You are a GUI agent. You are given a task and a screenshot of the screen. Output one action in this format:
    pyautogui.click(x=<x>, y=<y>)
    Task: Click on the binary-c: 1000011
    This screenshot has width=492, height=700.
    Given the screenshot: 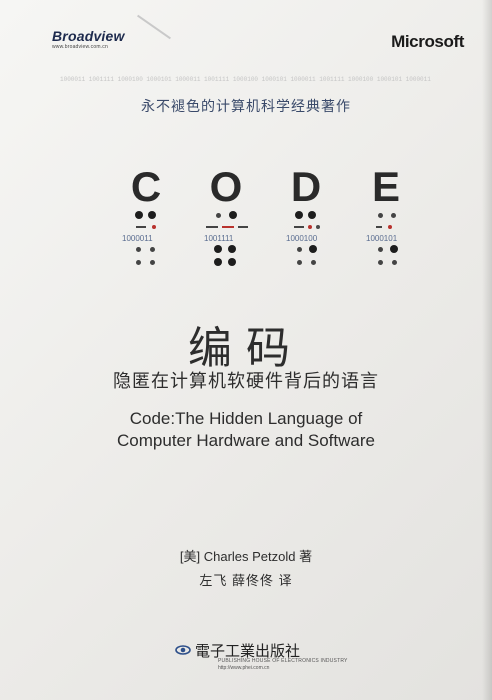 What is the action you would take?
    pyautogui.click(x=137, y=238)
    